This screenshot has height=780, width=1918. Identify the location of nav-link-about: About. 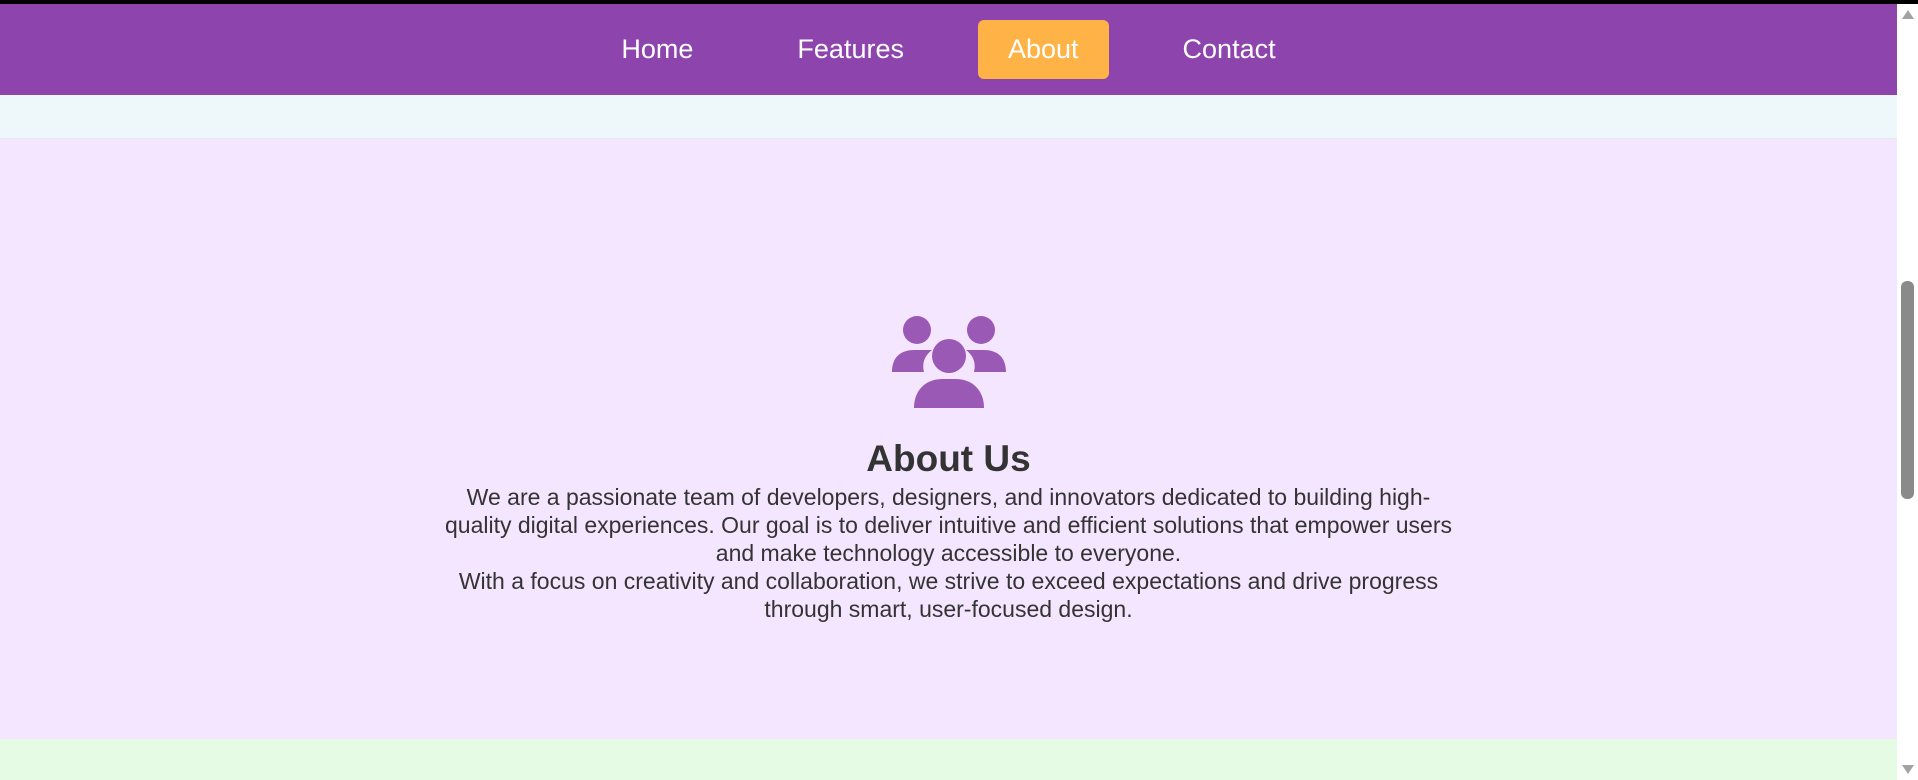
(1043, 49).